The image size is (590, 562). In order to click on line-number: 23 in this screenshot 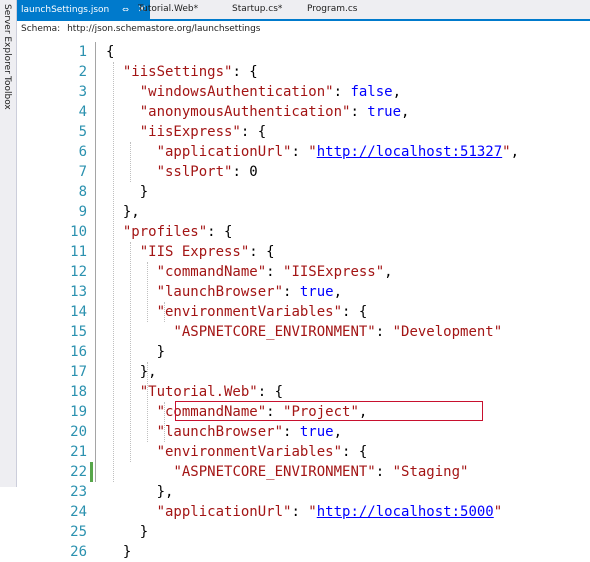, I will do `click(78, 492)`.